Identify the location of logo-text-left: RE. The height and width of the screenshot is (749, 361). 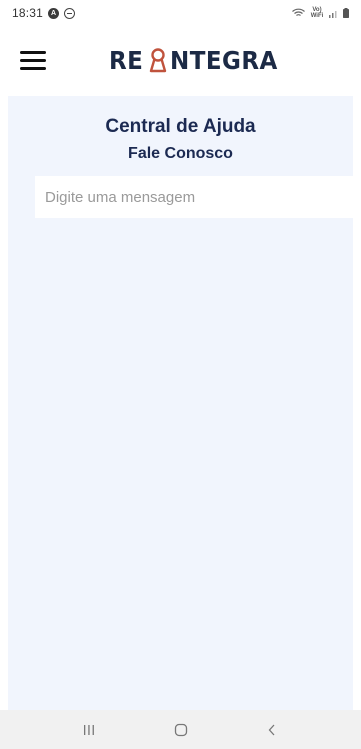
(126, 60).